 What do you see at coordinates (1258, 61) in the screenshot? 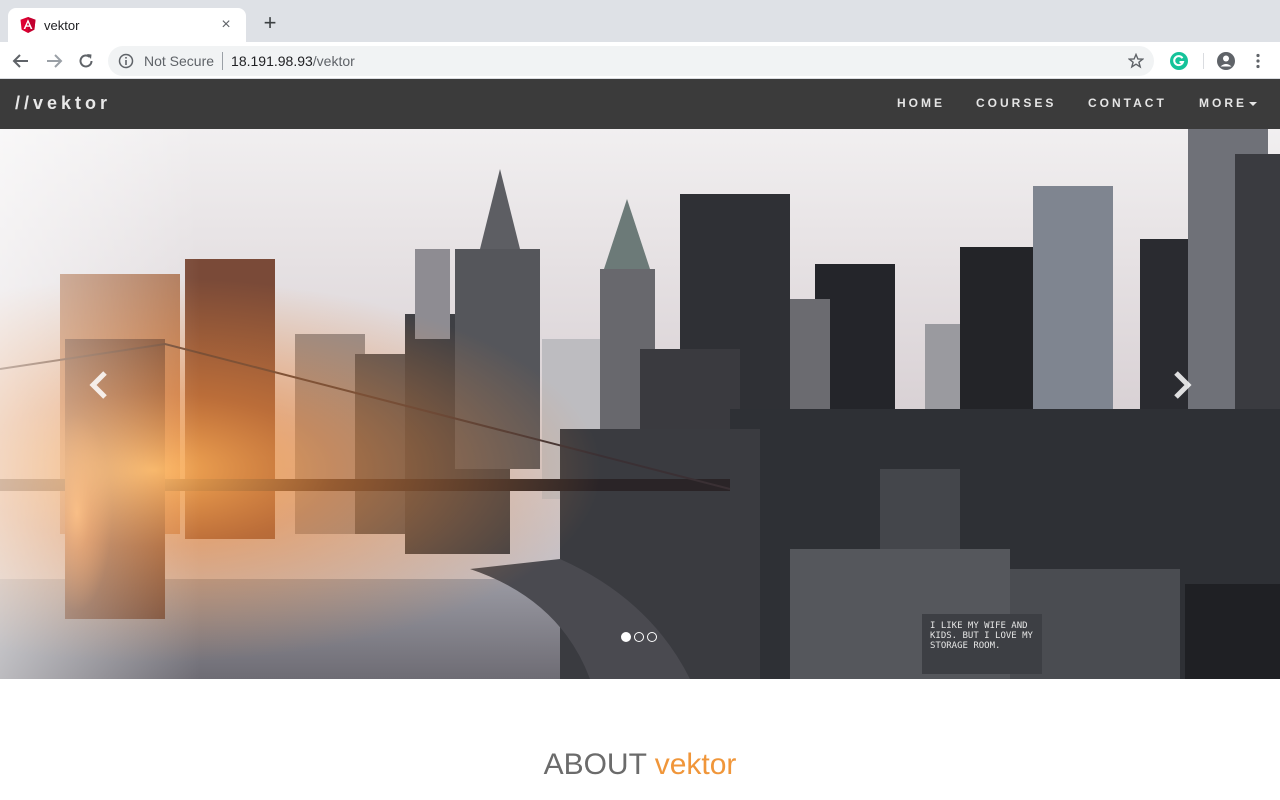
I see `menu-kebab-icon` at bounding box center [1258, 61].